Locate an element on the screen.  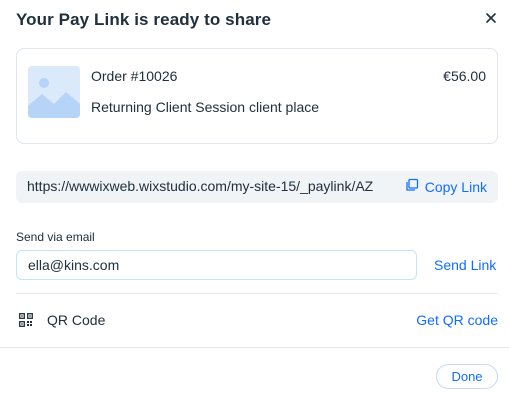
order-description: Returning Client Session client place is located at coordinates (205, 107).